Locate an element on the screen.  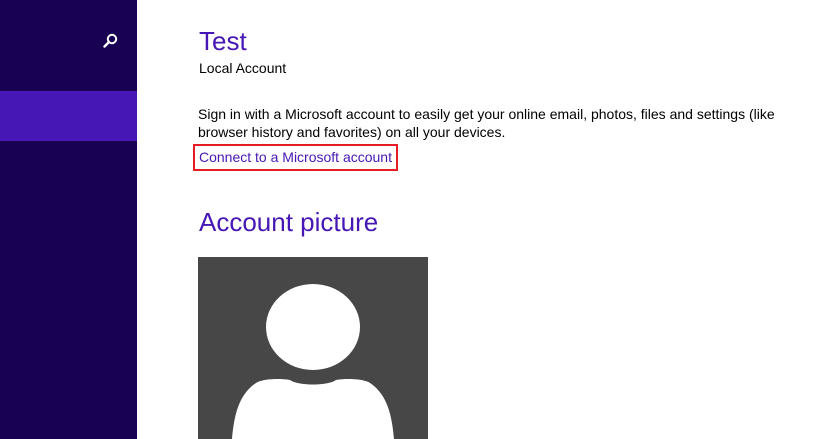
account-picture is located at coordinates (313, 348).